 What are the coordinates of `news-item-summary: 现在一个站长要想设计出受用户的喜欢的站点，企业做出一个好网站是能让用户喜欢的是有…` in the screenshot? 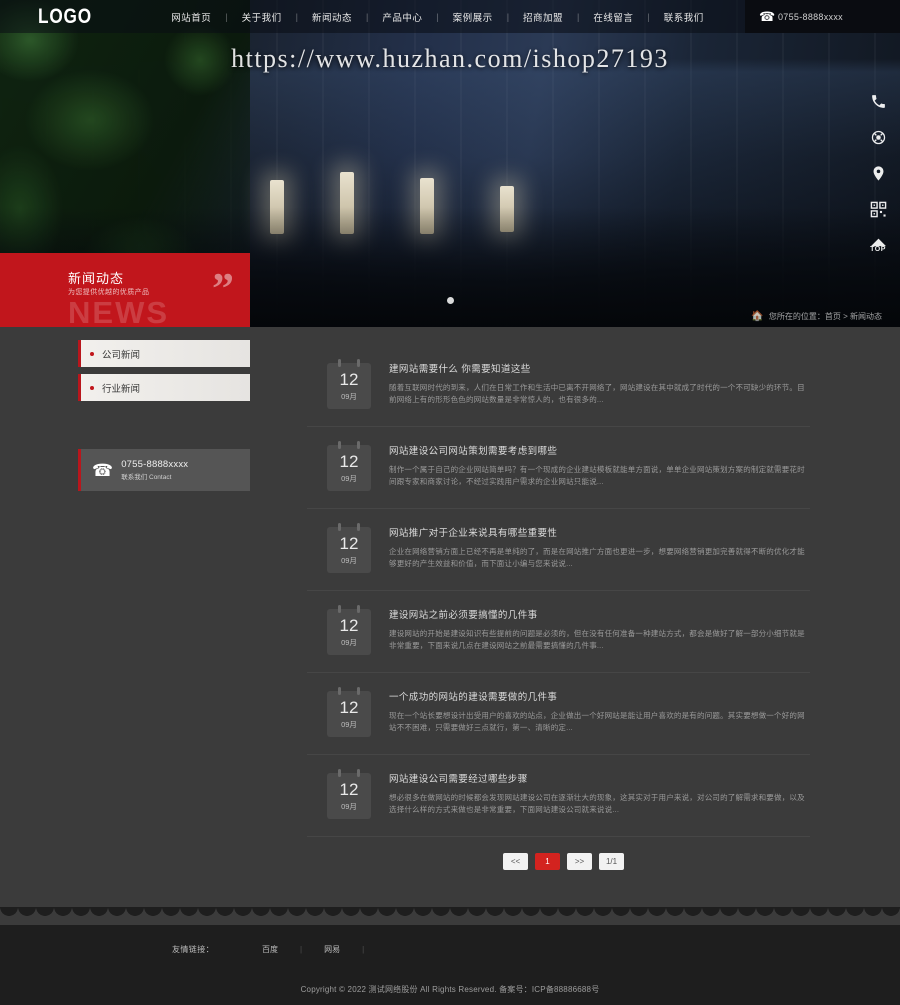 It's located at (597, 722).